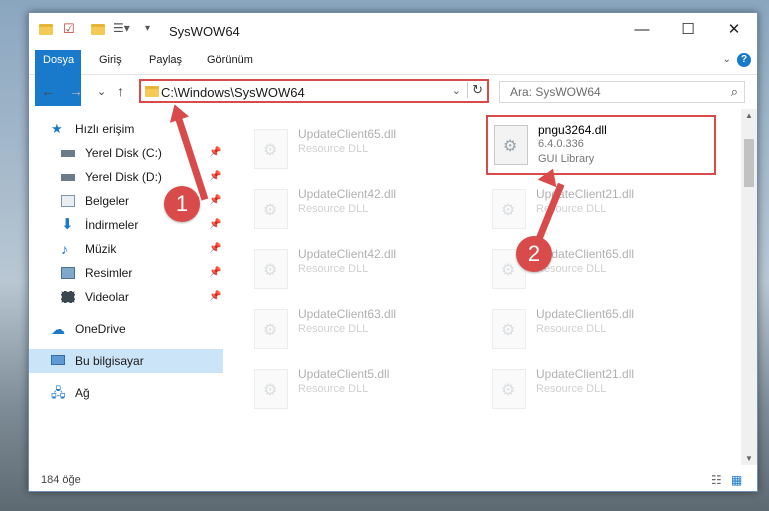 This screenshot has height=511, width=769. What do you see at coordinates (734, 92) in the screenshot?
I see `search-icon: ⌕` at bounding box center [734, 92].